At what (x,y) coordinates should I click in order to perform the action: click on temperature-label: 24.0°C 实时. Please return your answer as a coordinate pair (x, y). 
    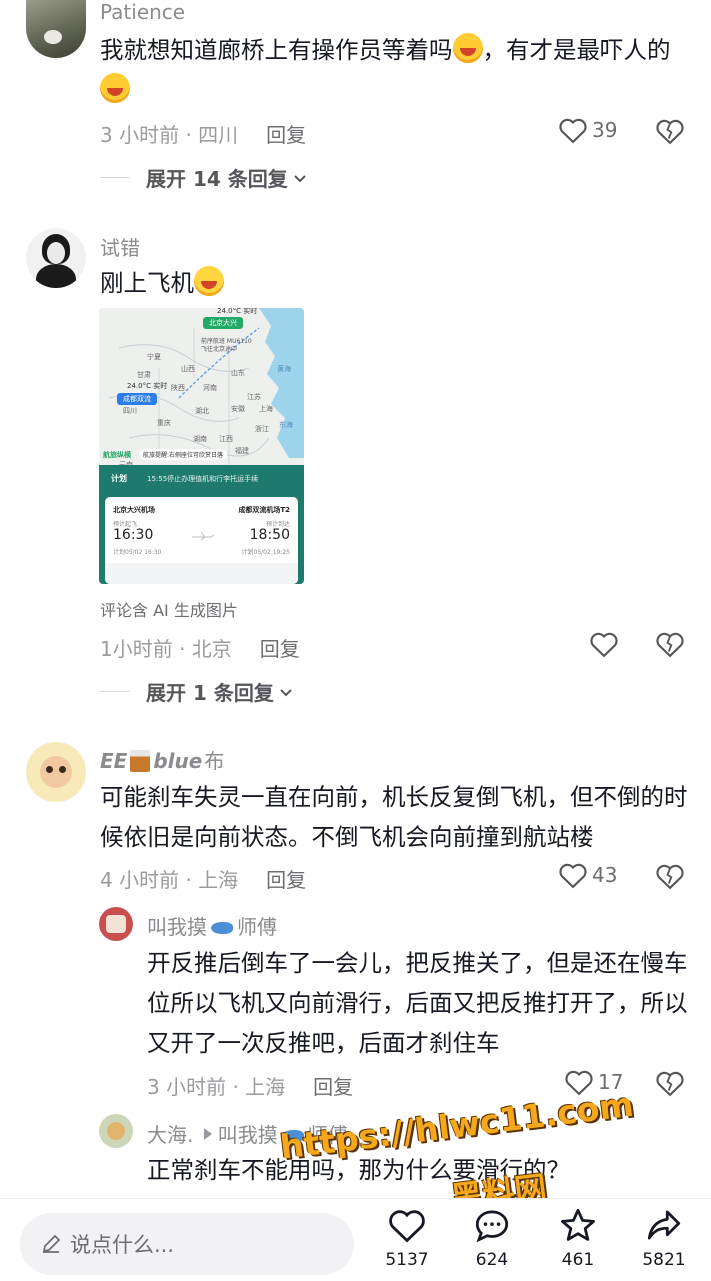
    Looking at the image, I should click on (237, 311).